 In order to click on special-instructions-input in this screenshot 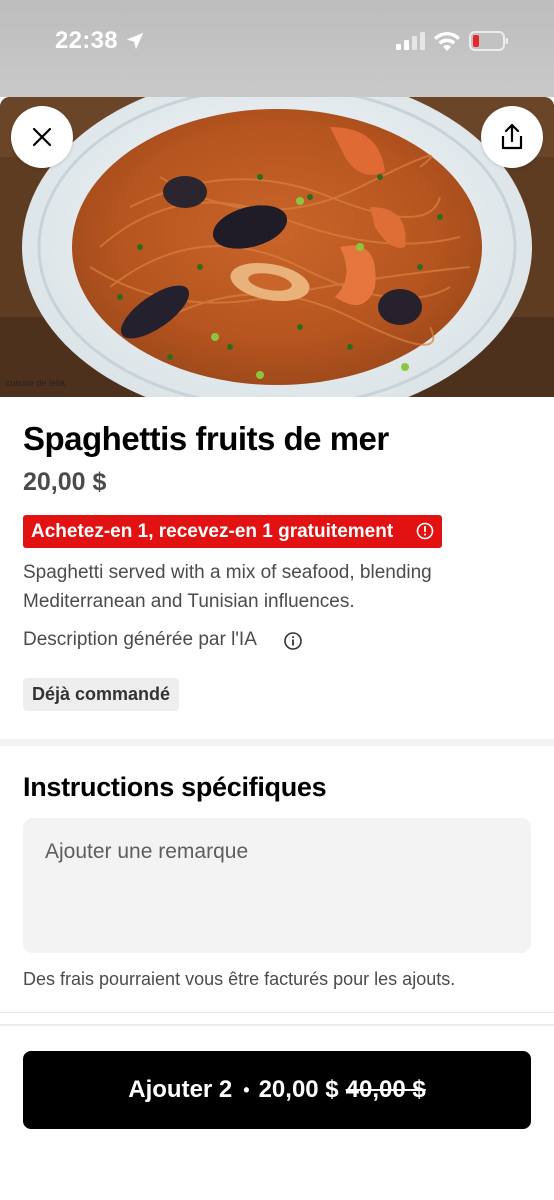, I will do `click(277, 885)`.